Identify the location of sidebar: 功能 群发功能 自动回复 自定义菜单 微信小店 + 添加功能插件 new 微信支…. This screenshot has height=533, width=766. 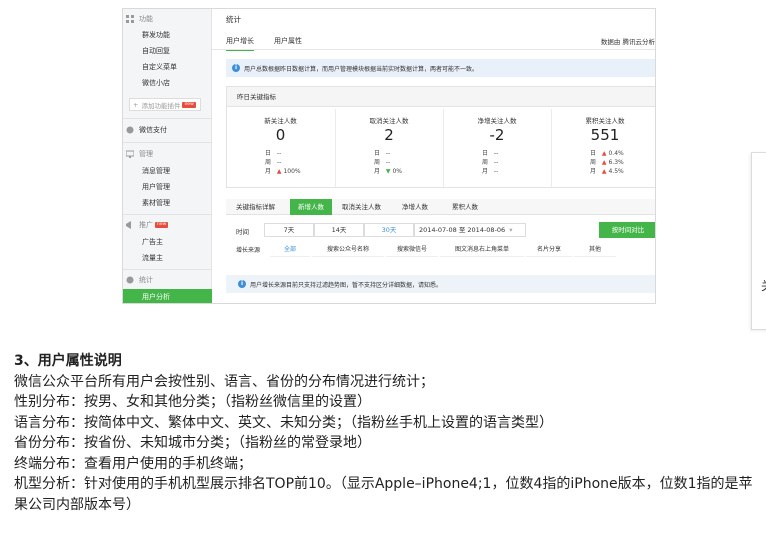
(167, 156).